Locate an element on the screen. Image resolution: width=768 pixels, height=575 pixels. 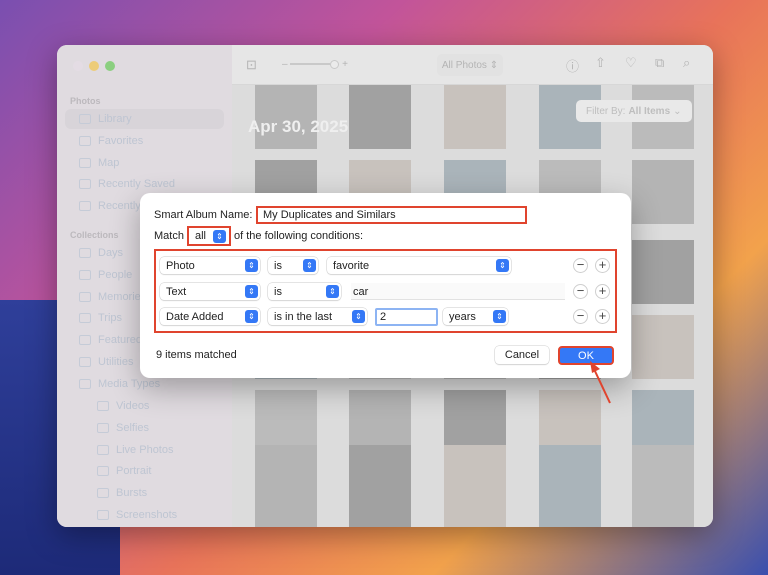
condition-3-operator: is in the last ⇕ is located at coordinates (317, 316).